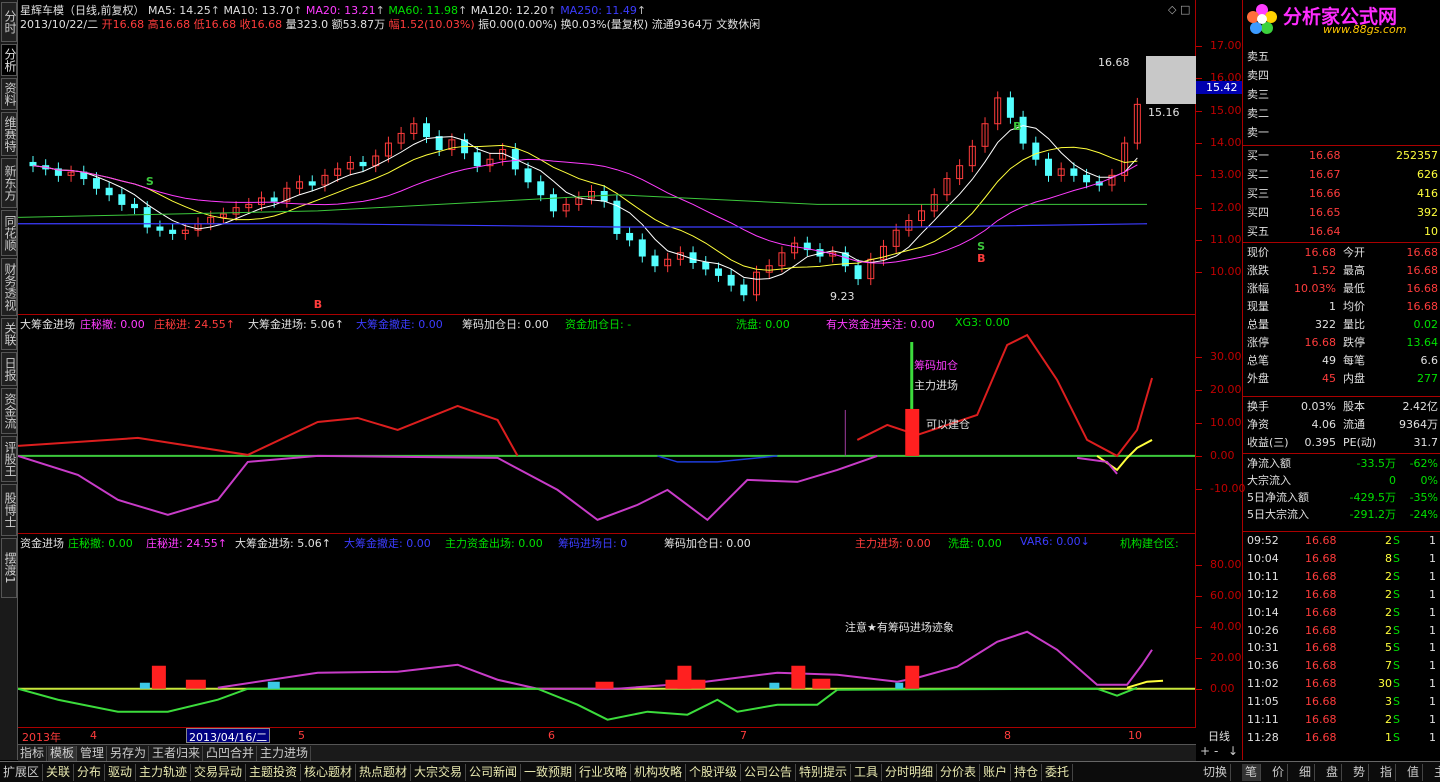 This screenshot has width=1440, height=782. Describe the element at coordinates (9, 287) in the screenshot. I see `left-tab-6: 财务透视` at that location.